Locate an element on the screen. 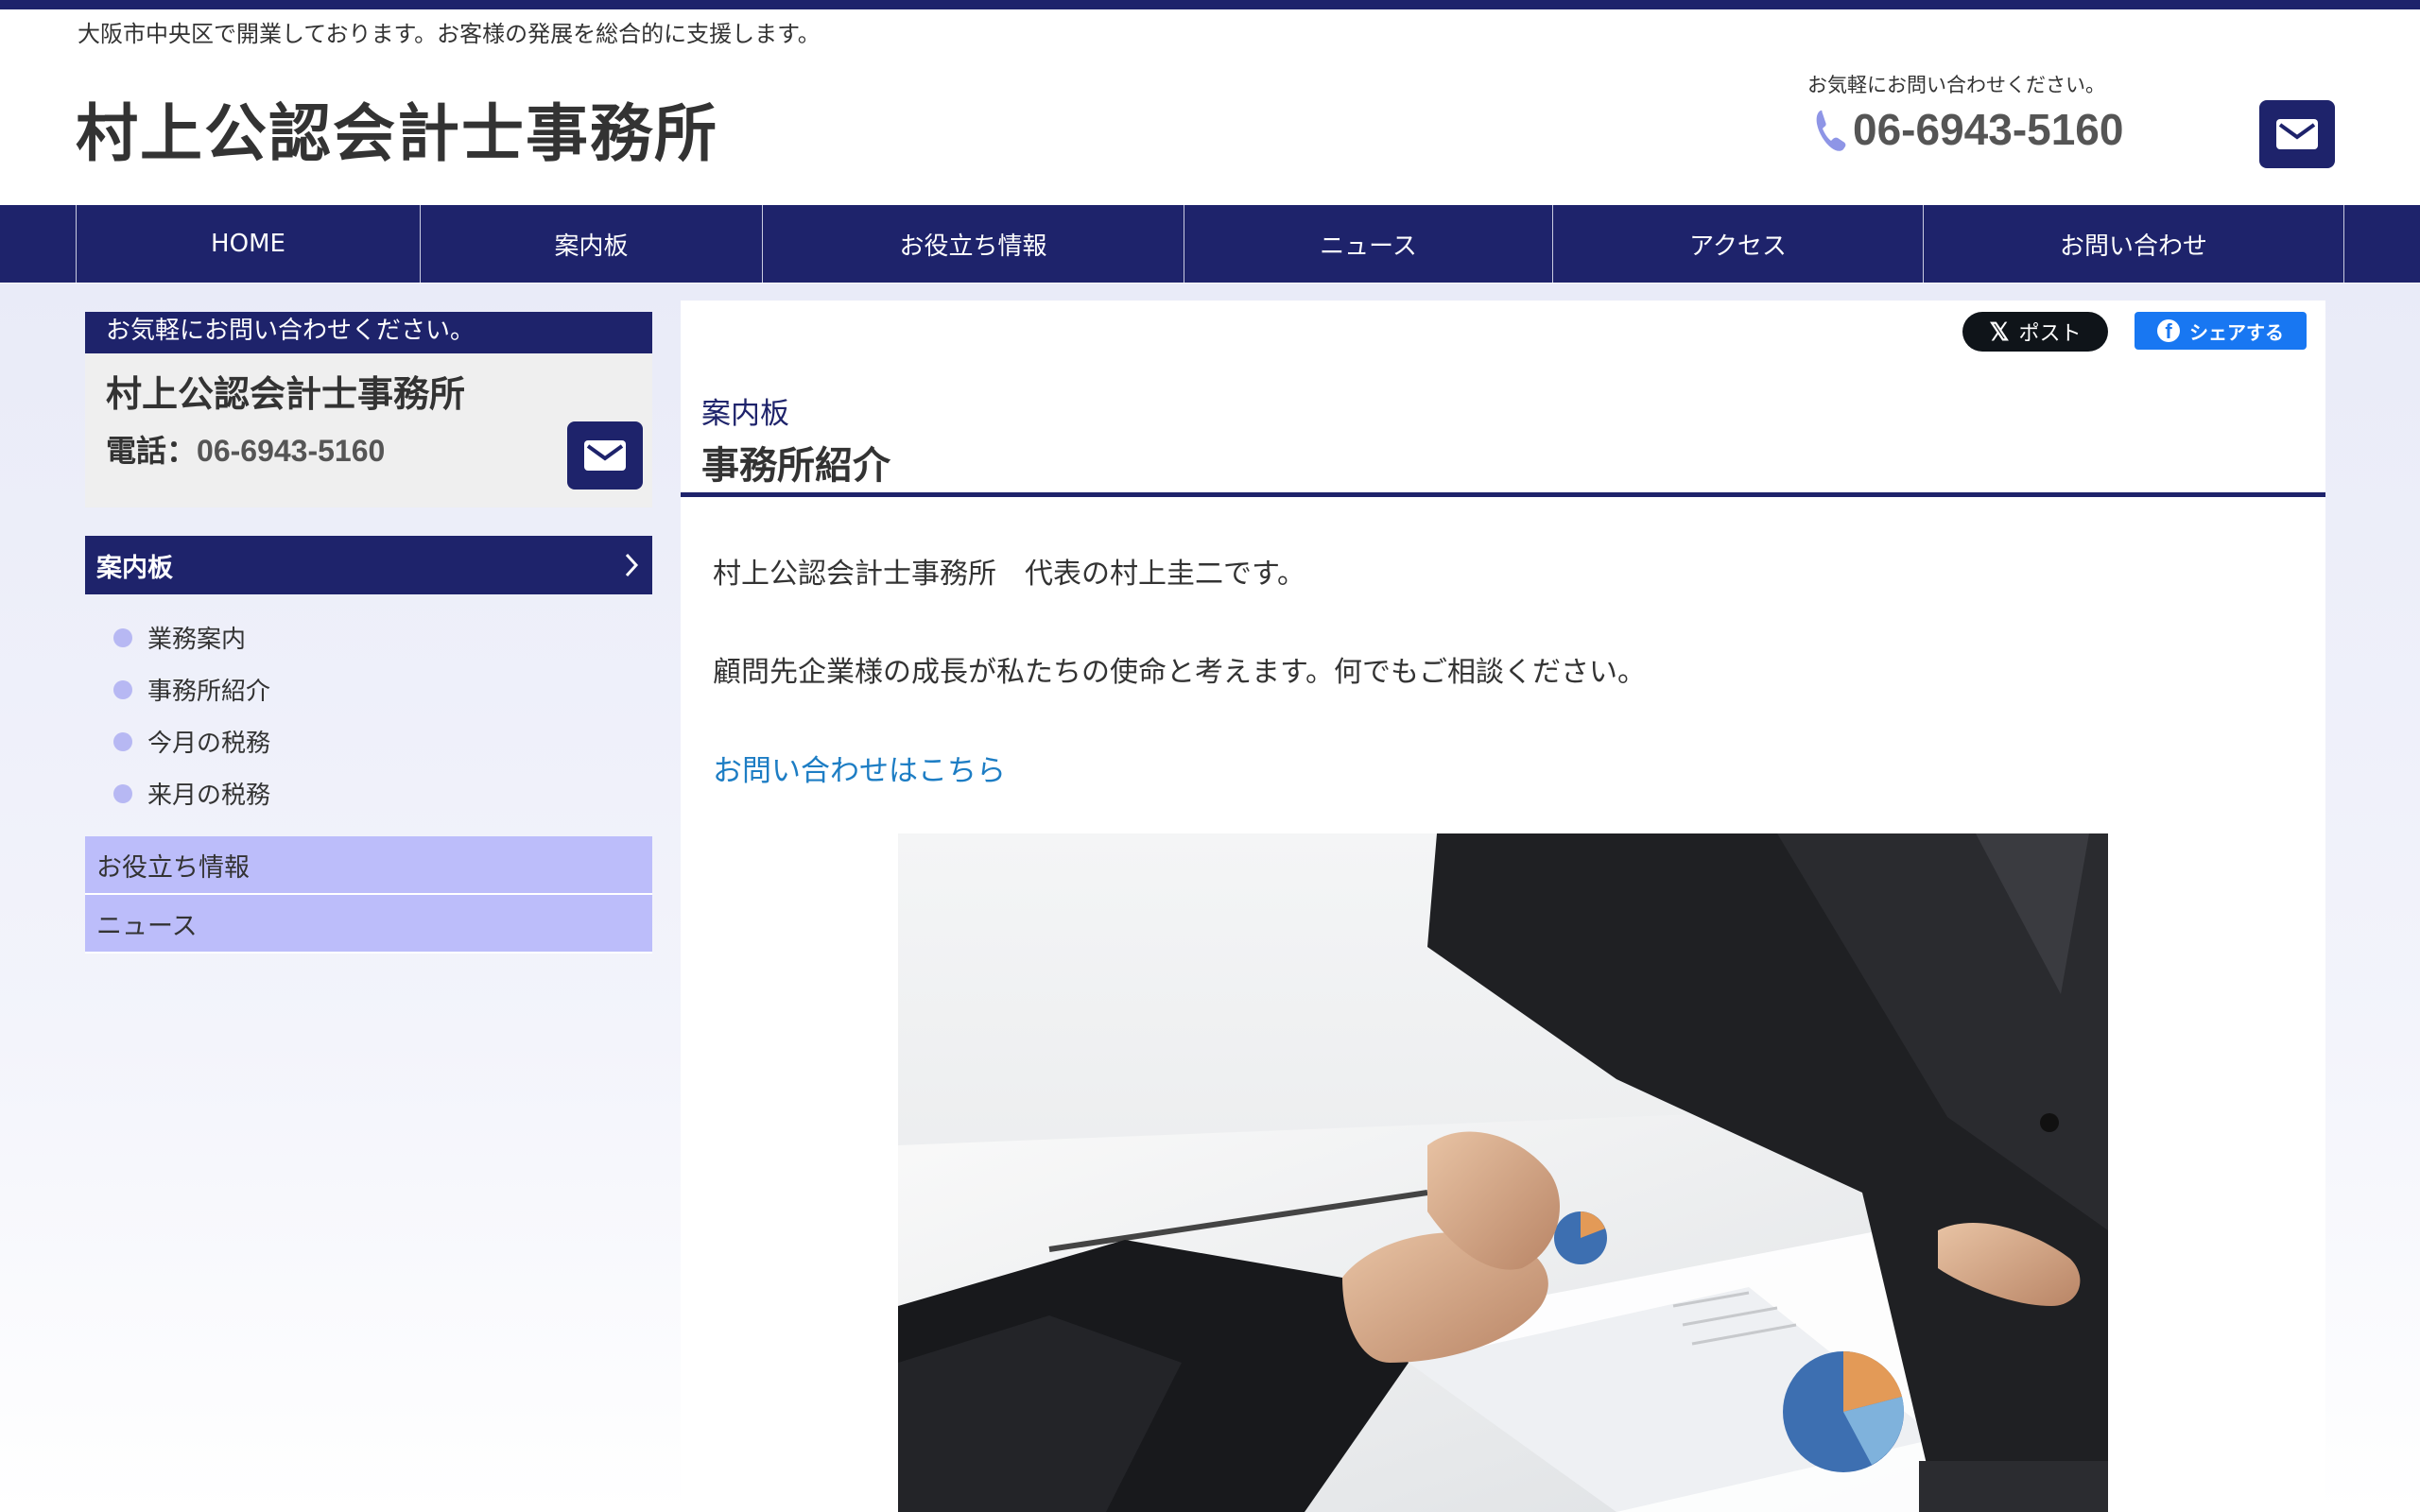 This screenshot has width=2420, height=1512. facebook-share-button: f シェアする is located at coordinates (2221, 331).